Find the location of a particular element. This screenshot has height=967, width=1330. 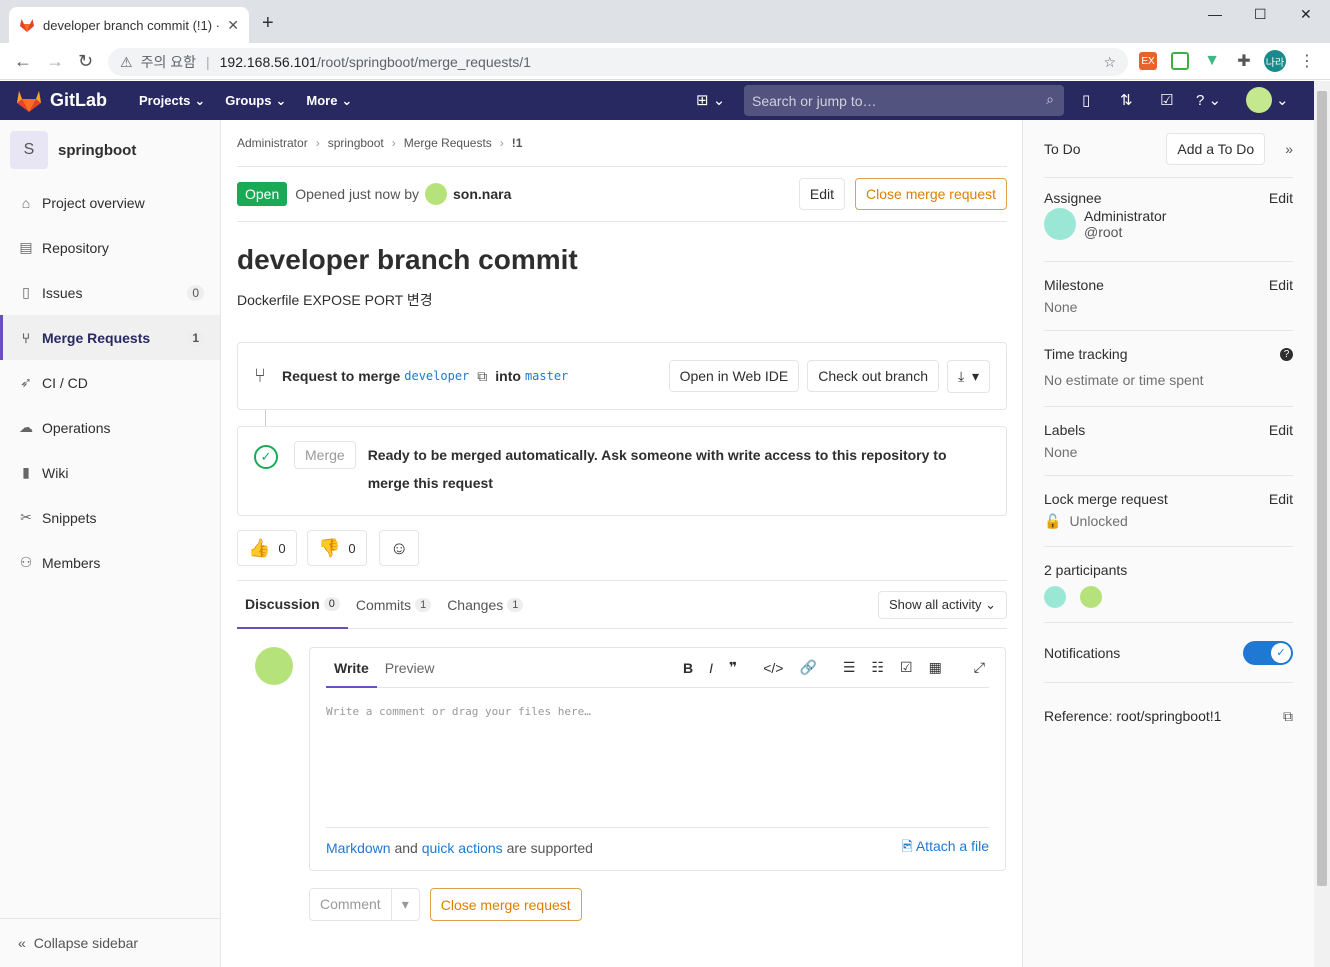

extensions-puzzle-icon: ✚ is located at coordinates (1244, 61).